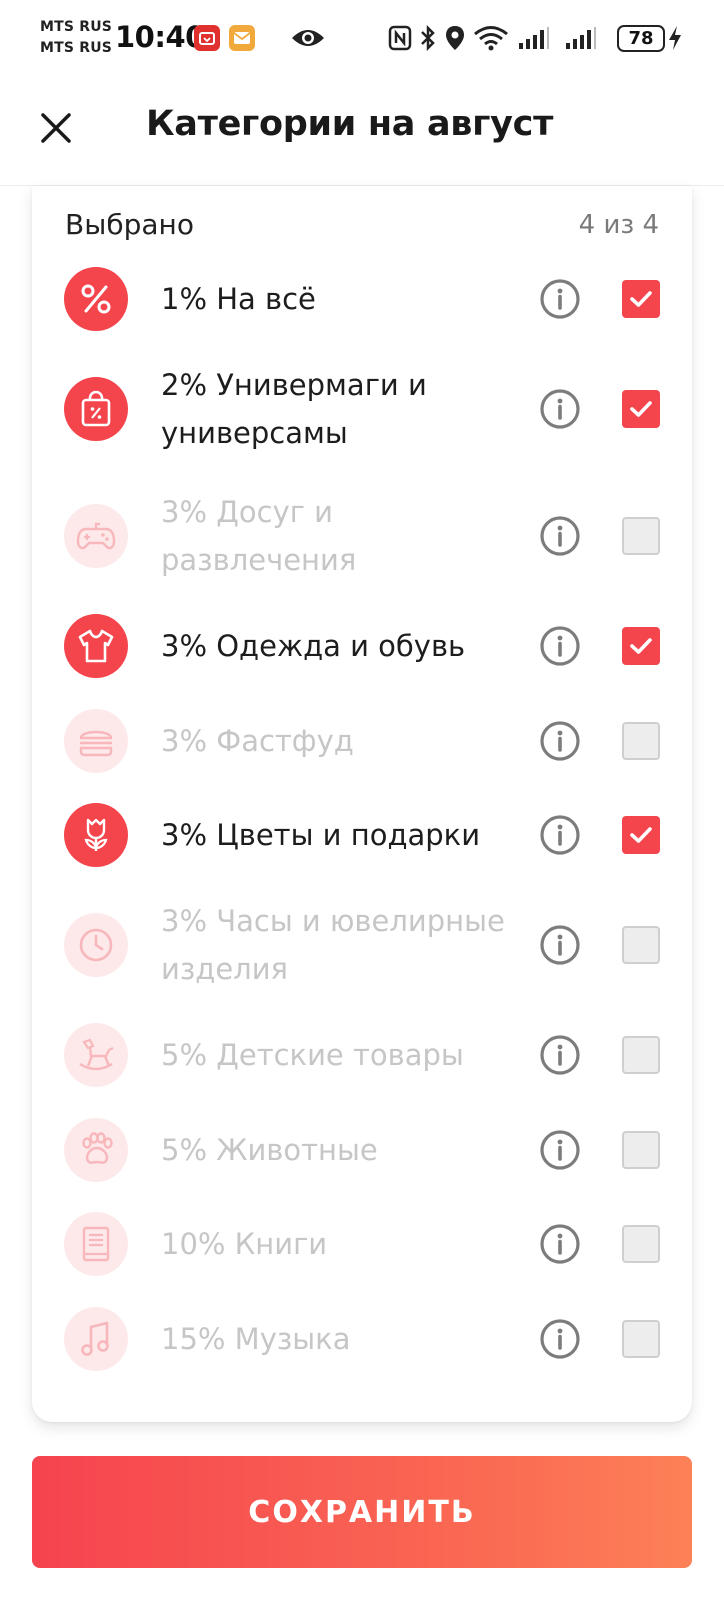  I want to click on flower-icon, so click(96, 835).